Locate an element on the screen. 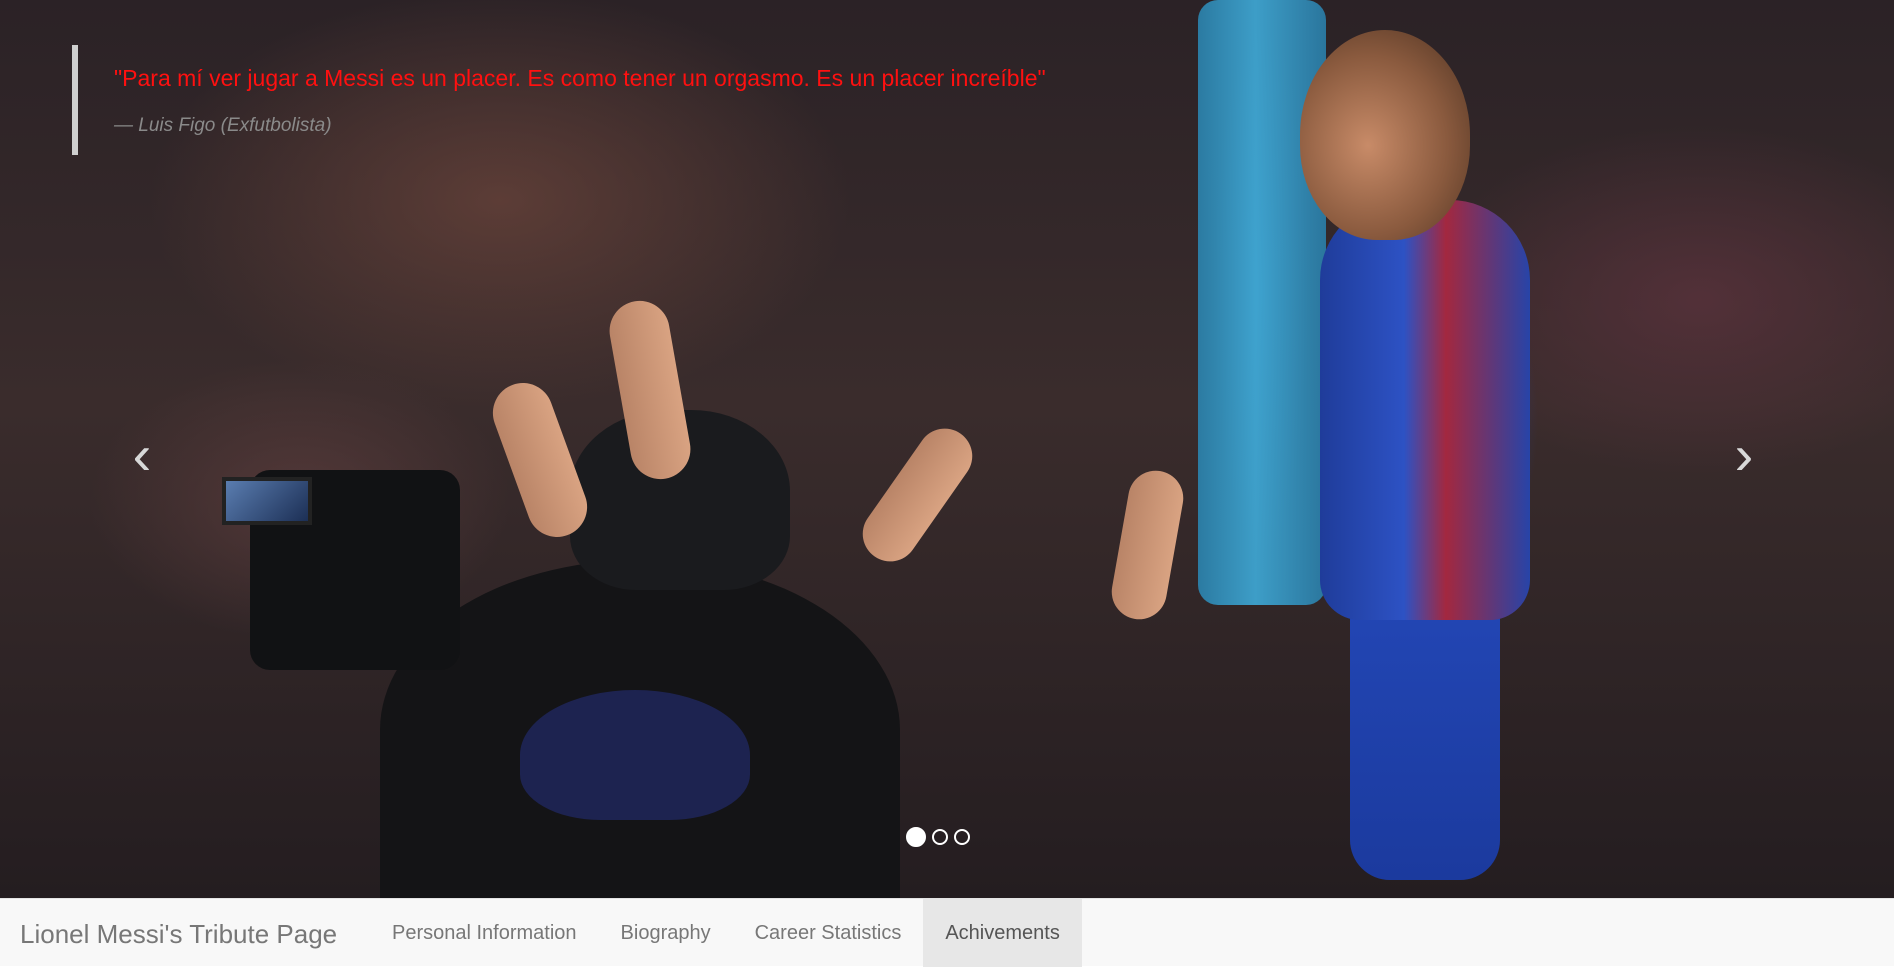 This screenshot has width=1894, height=967. player-head is located at coordinates (1385, 135).